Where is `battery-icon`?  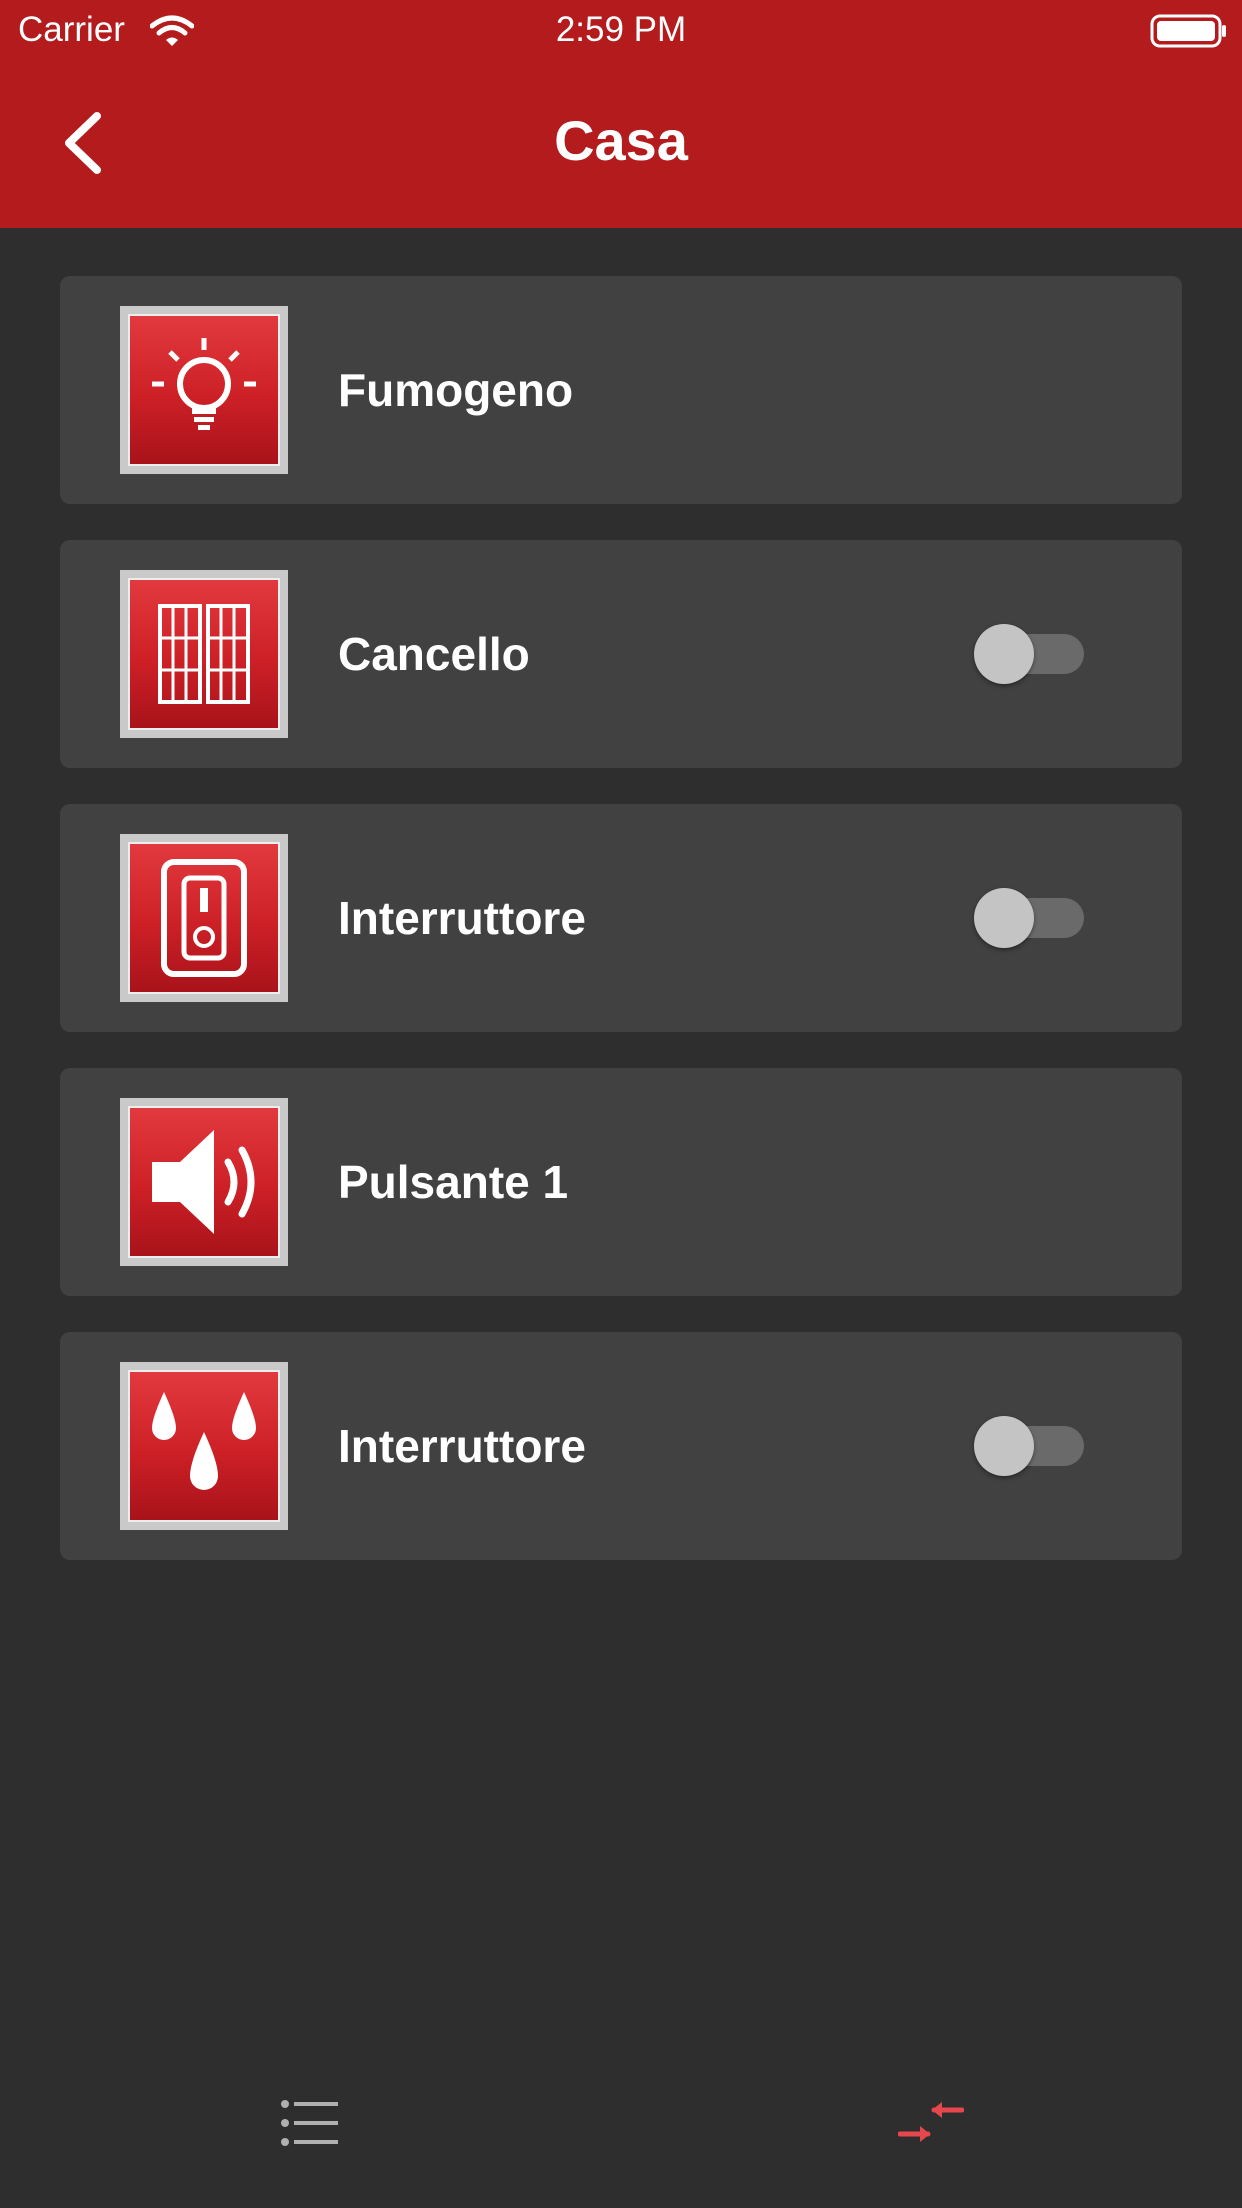
battery-icon is located at coordinates (1188, 31).